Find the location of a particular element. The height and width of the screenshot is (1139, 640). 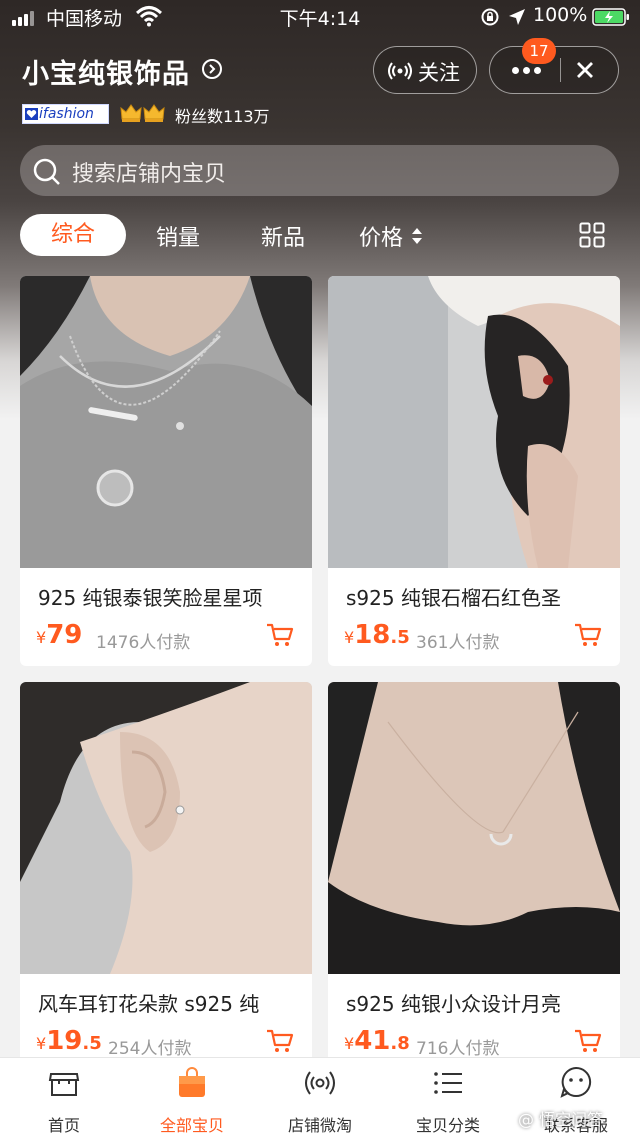

tab-categories: 宝贝分类 is located at coordinates (448, 1098).